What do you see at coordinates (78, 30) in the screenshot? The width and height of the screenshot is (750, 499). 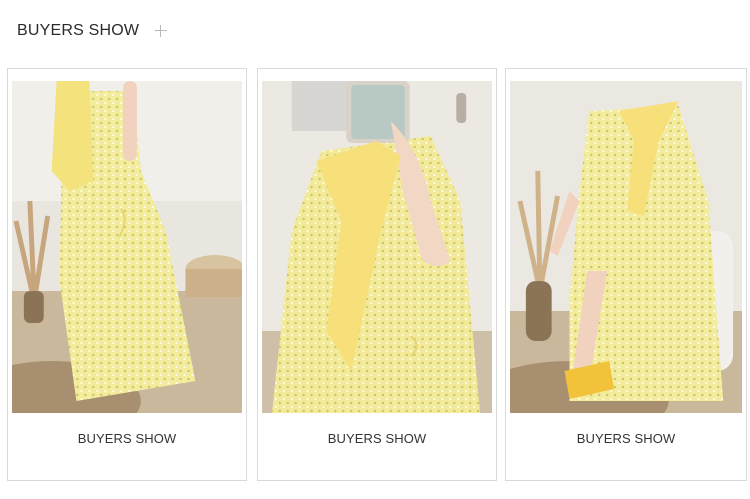 I see `section-title: BUYERS SHOW` at bounding box center [78, 30].